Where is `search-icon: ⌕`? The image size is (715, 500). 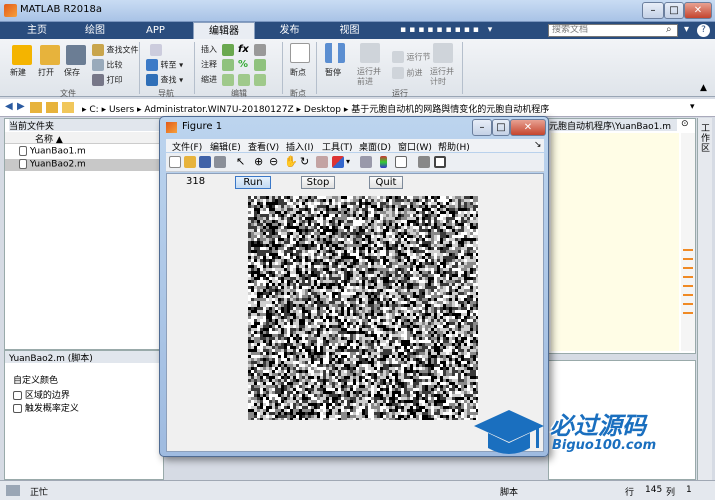
search-icon: ⌕ is located at coordinates (672, 30).